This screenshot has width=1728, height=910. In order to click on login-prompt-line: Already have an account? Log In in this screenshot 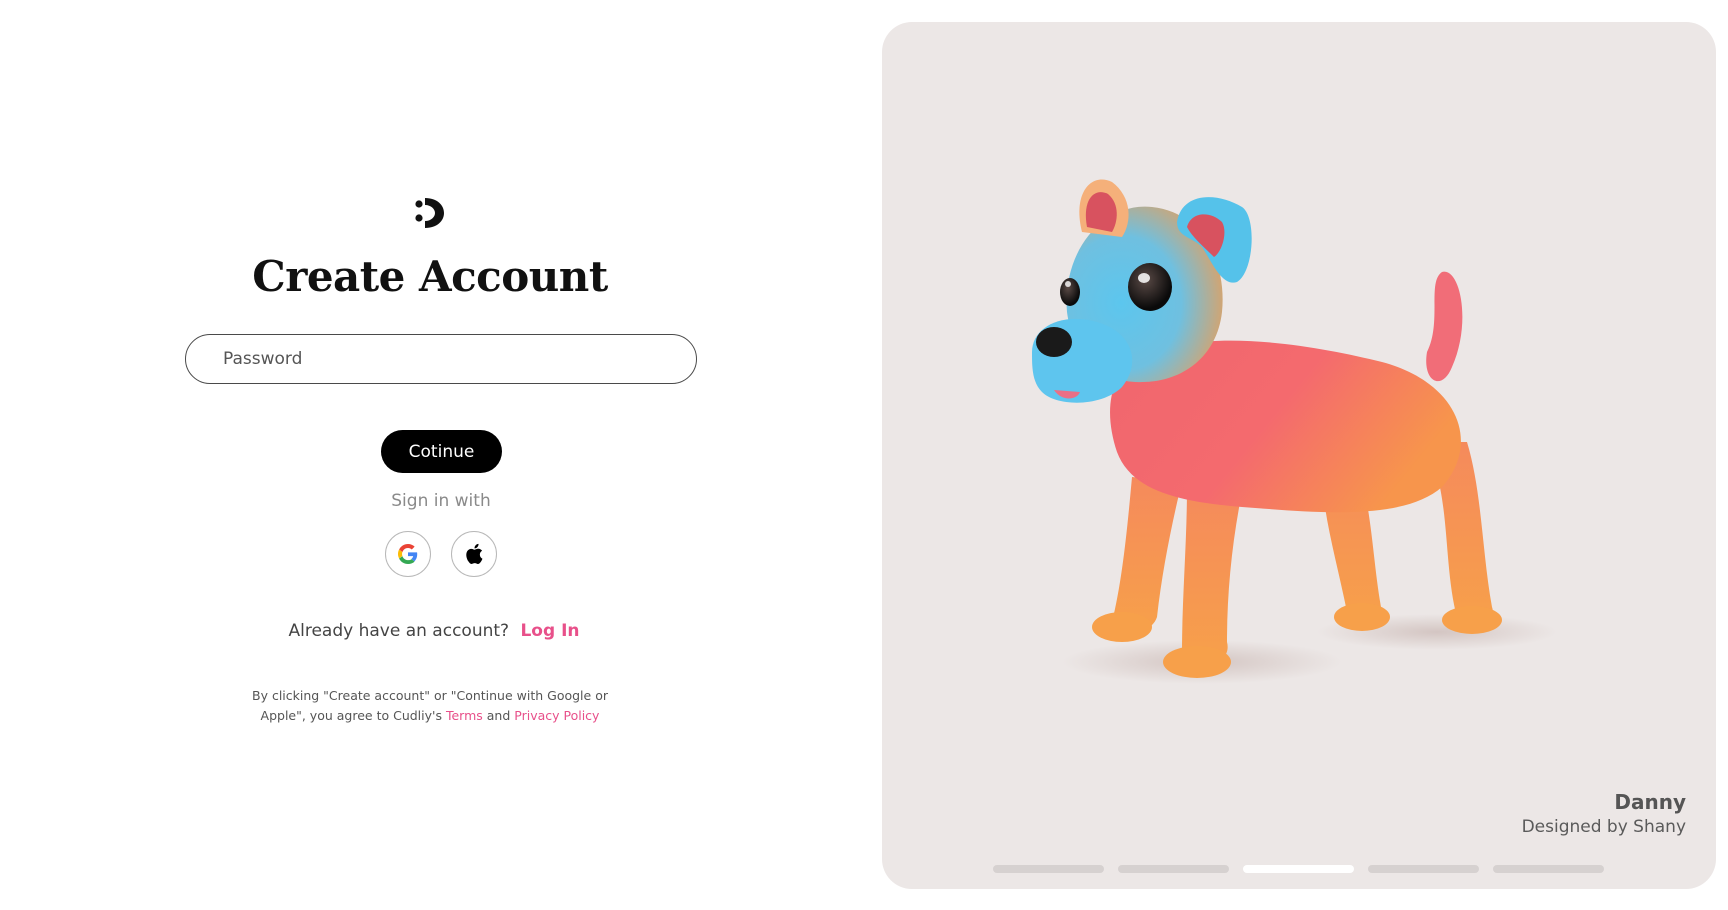, I will do `click(434, 631)`.